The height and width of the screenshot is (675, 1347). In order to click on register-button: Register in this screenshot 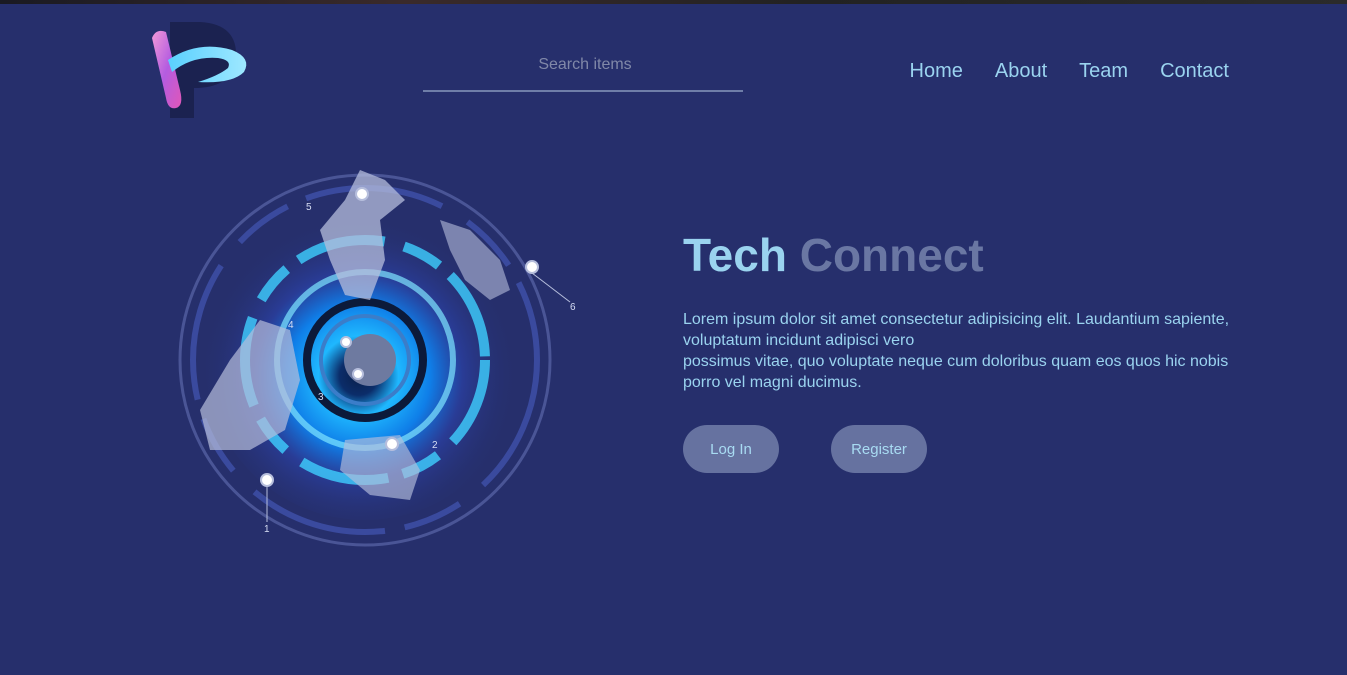, I will do `click(879, 449)`.